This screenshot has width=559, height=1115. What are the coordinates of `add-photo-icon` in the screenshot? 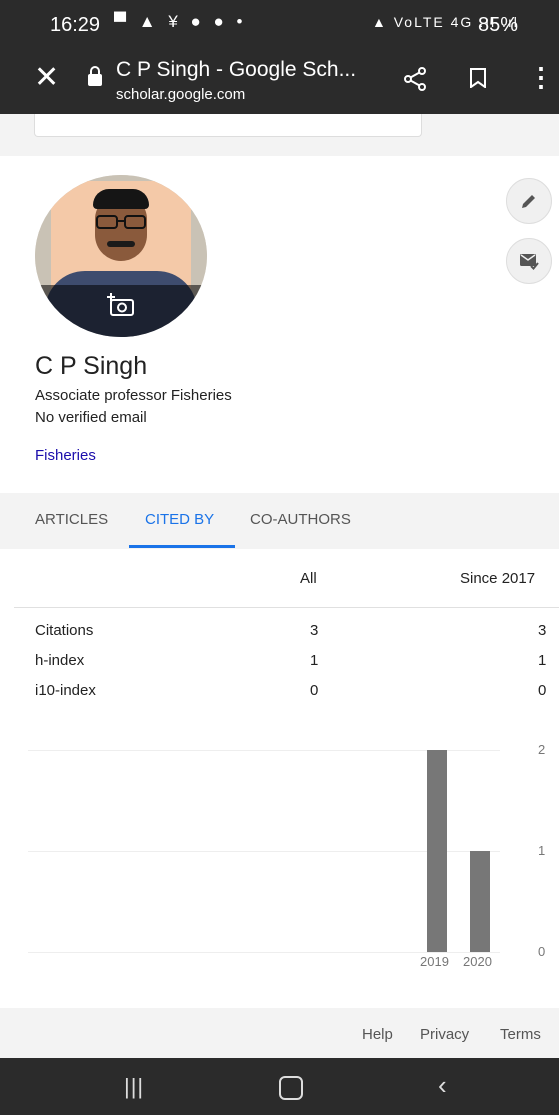 It's located at (121, 305).